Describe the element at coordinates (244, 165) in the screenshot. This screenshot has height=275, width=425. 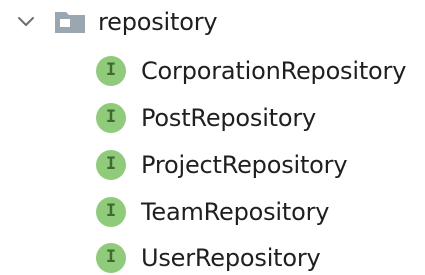
I see `tree-item-label: ProjectRepository` at that location.